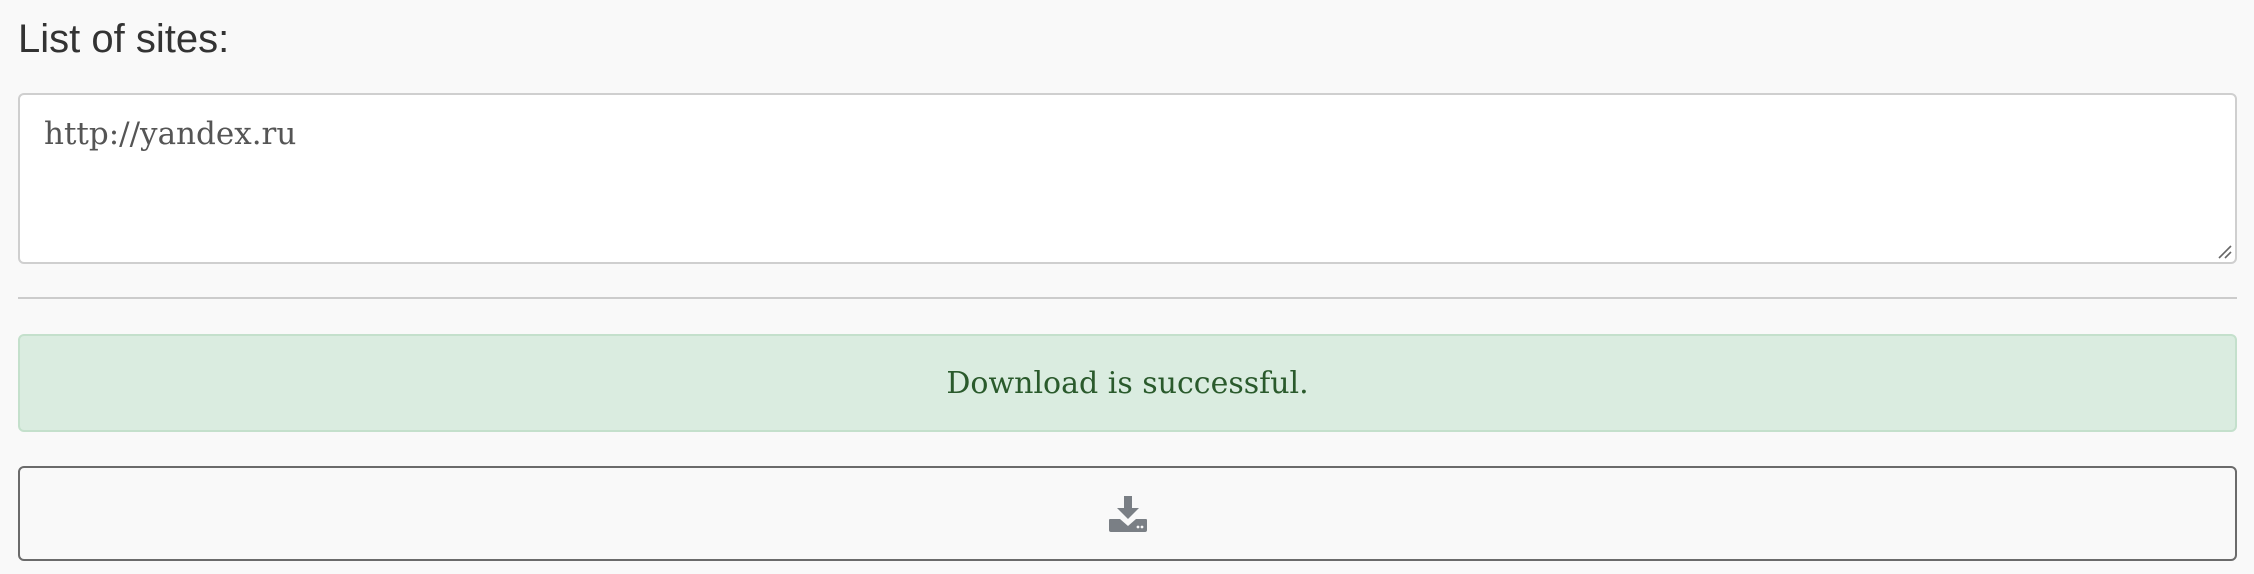 The height and width of the screenshot is (574, 2254). I want to click on resize-handle-icon, so click(2224, 251).